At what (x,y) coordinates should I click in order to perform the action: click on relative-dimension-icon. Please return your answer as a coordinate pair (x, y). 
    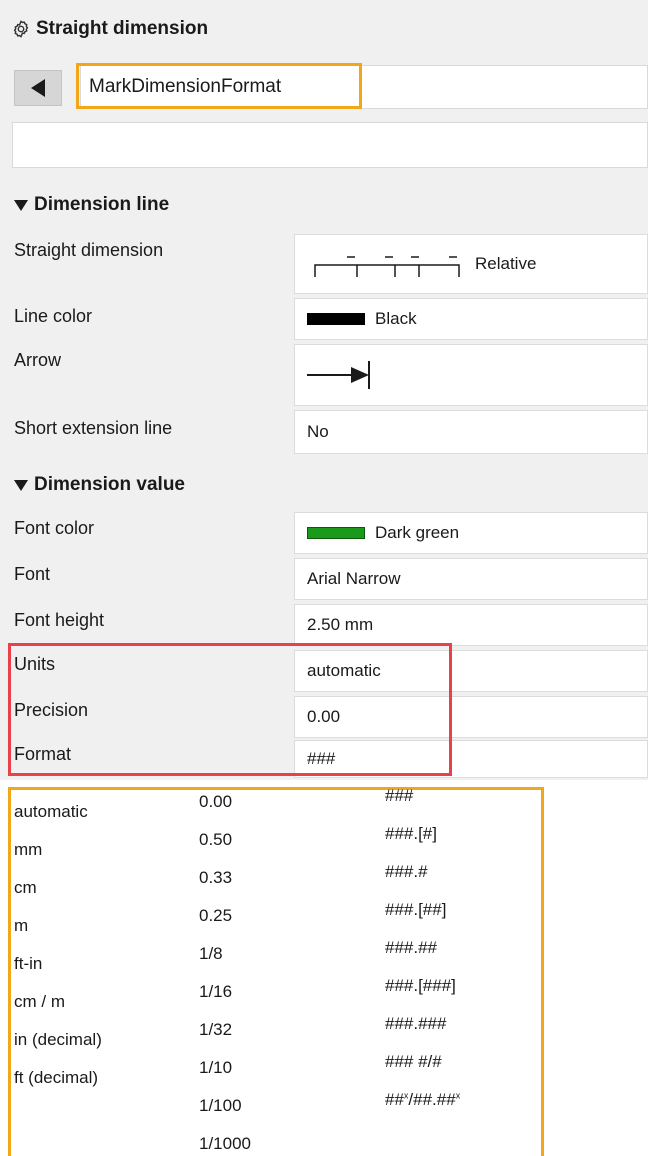
    Looking at the image, I should click on (387, 266).